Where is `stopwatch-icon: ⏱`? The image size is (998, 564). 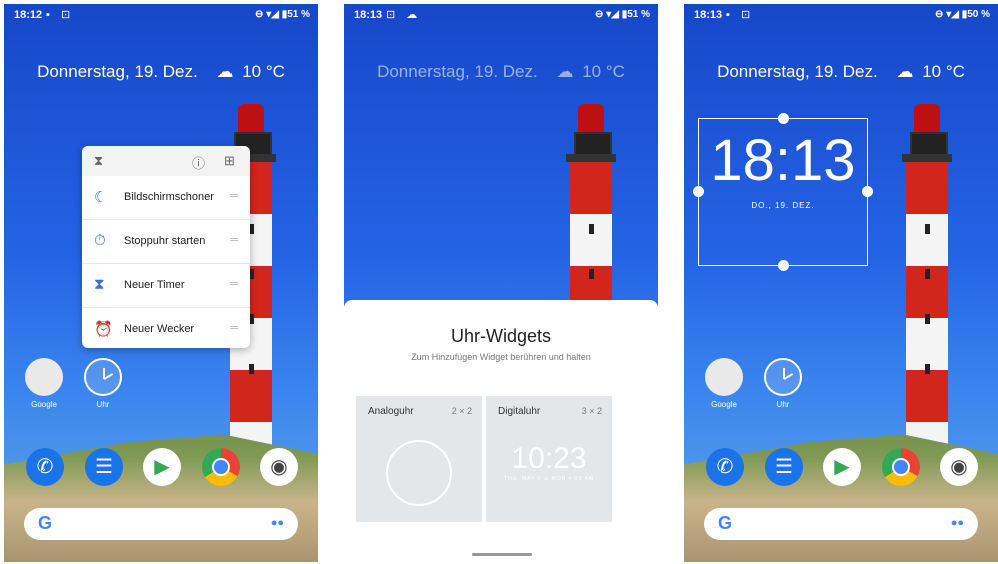 stopwatch-icon: ⏱ is located at coordinates (100, 240).